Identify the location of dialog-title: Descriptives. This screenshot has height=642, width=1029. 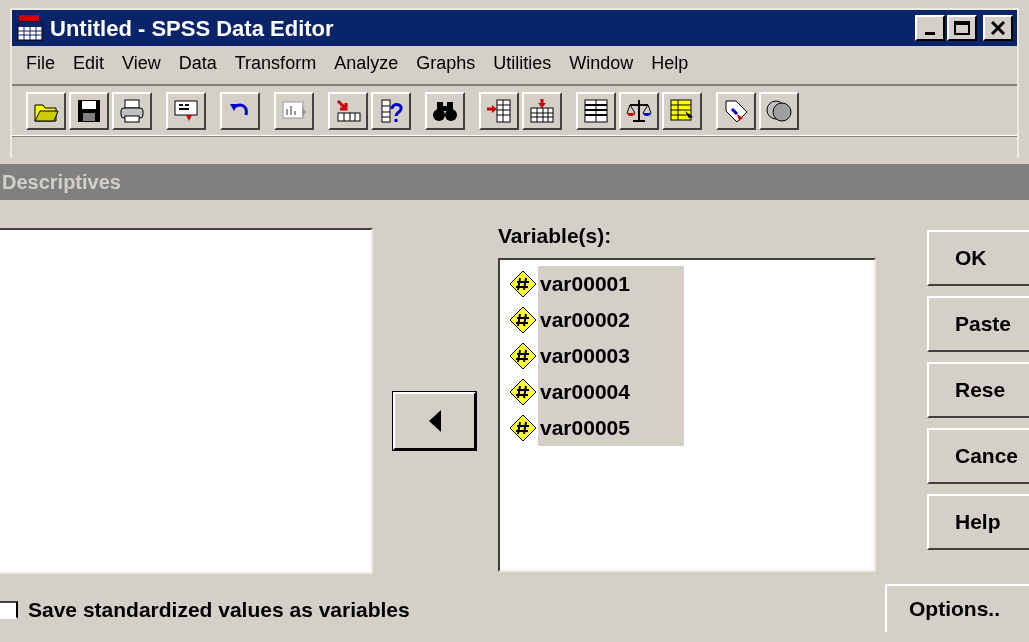
(61, 182).